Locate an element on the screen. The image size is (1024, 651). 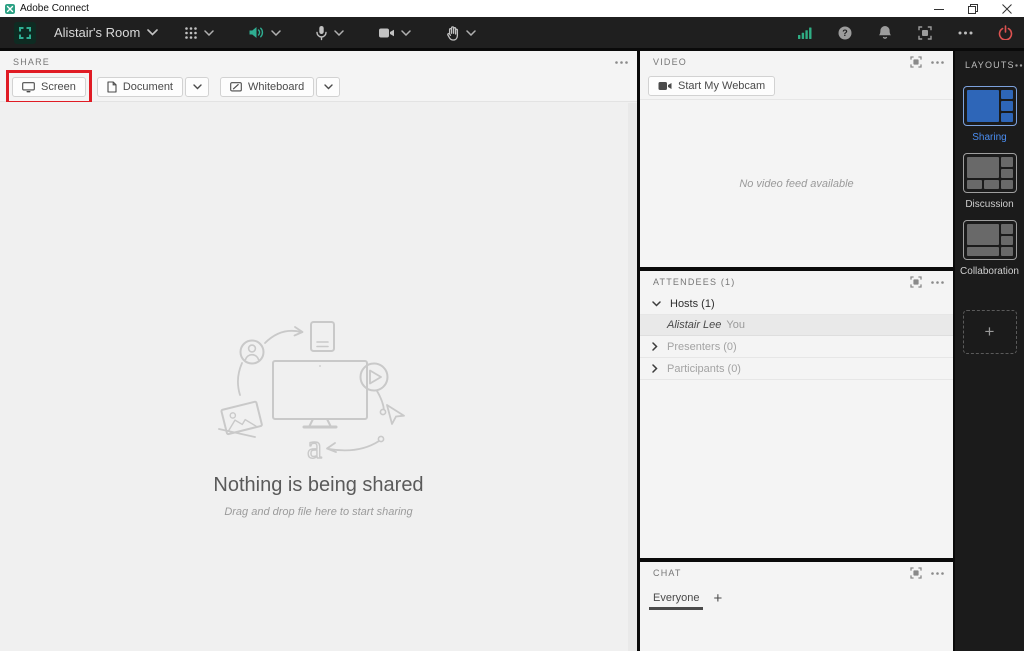
connect-logo-icon is located at coordinates (25, 32).